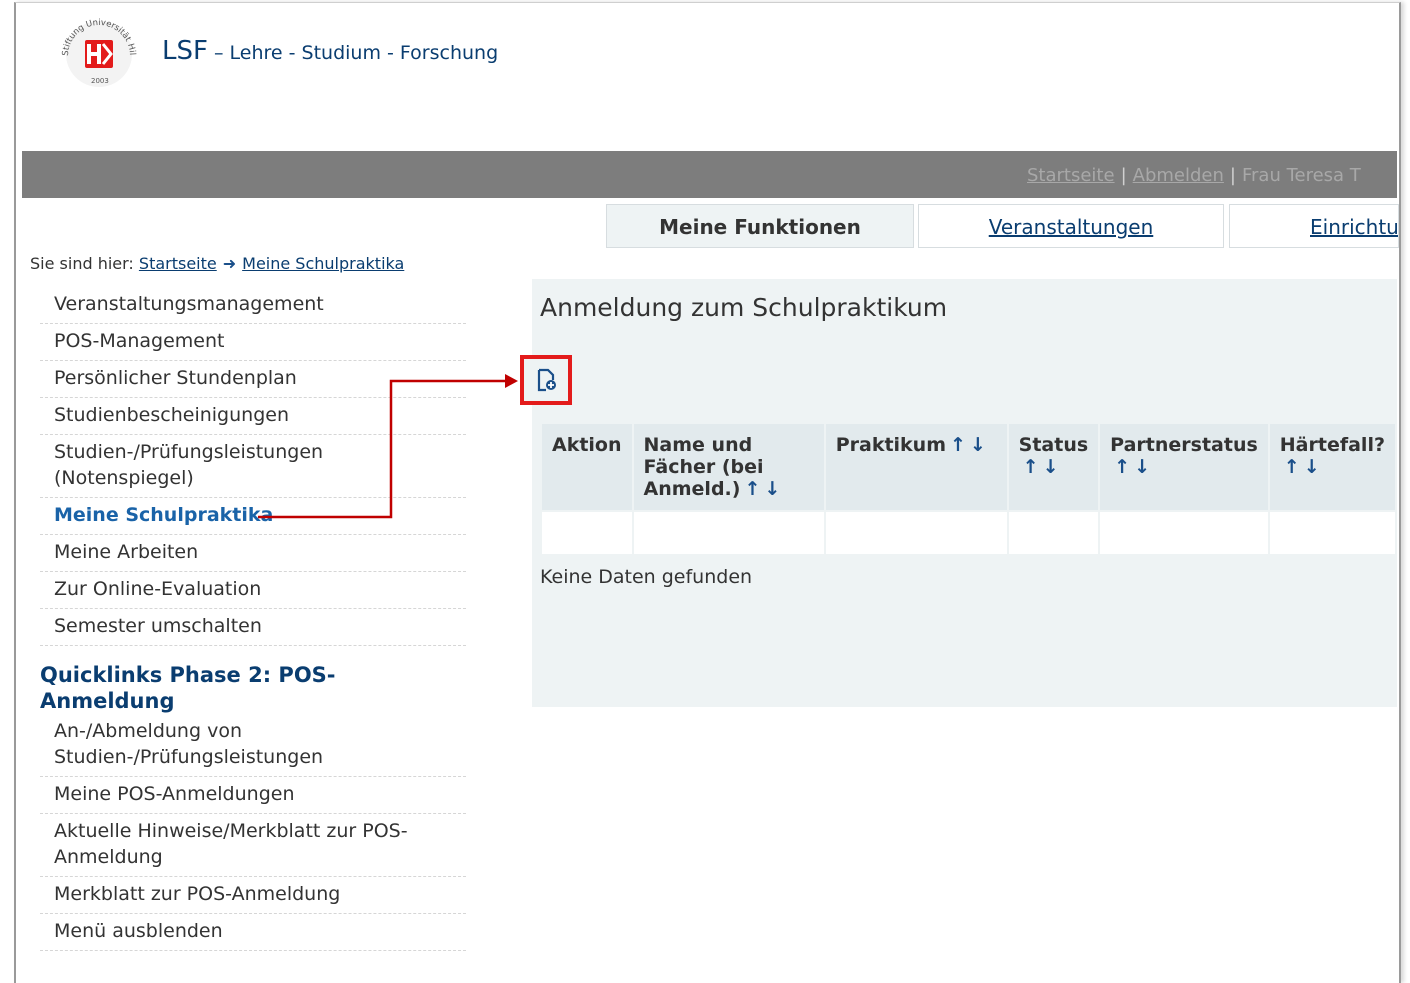 The image size is (1410, 983). What do you see at coordinates (253, 932) in the screenshot?
I see `quicklink-menu-ausblenden: Menü ausblenden` at bounding box center [253, 932].